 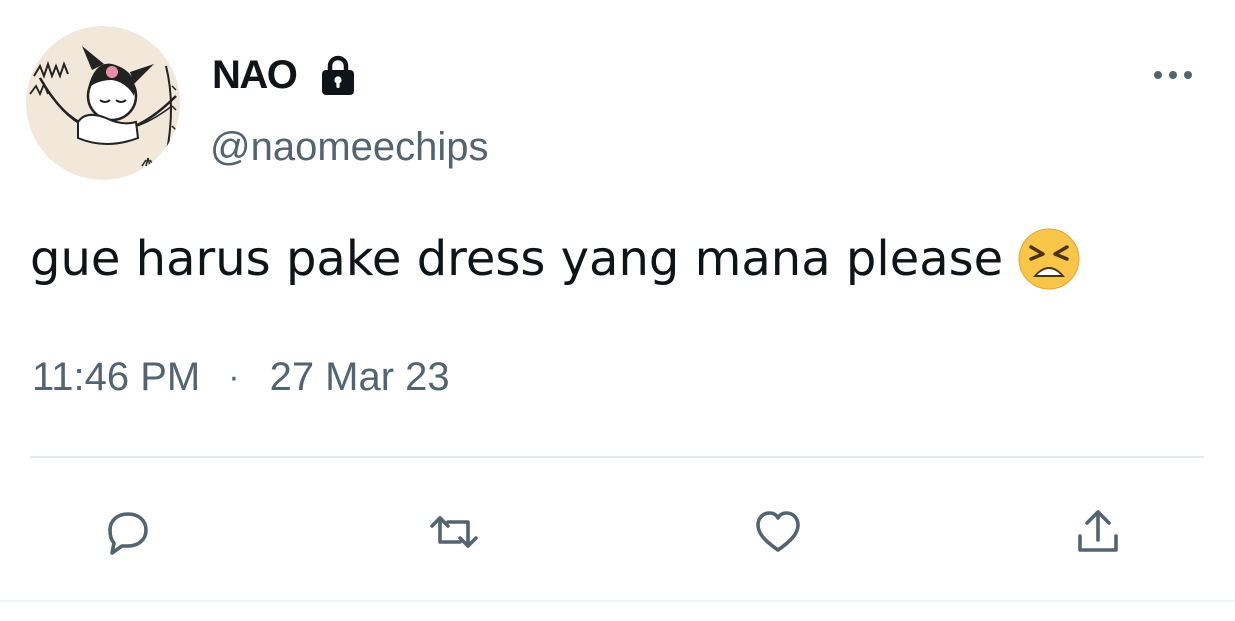 I want to click on reply-icon, so click(x=128, y=533).